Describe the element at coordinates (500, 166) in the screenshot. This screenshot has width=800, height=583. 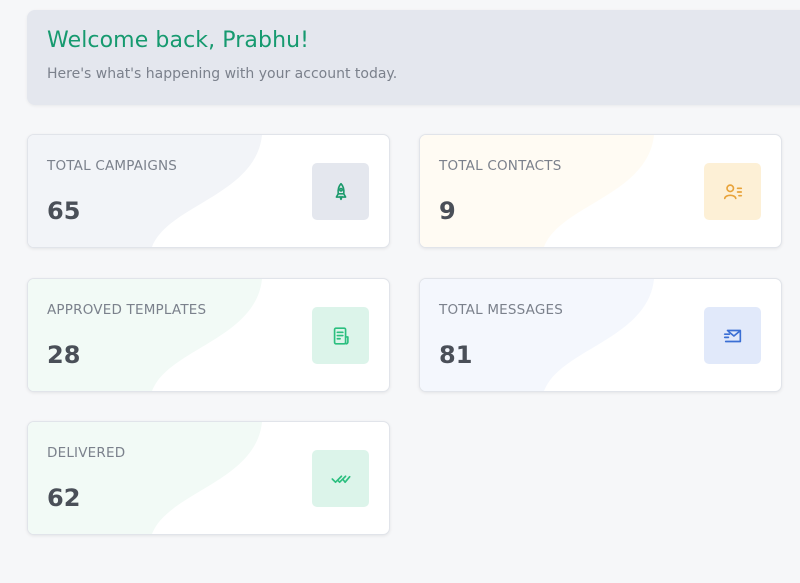
I see `stat-label: TOTAL CONTACTS` at that location.